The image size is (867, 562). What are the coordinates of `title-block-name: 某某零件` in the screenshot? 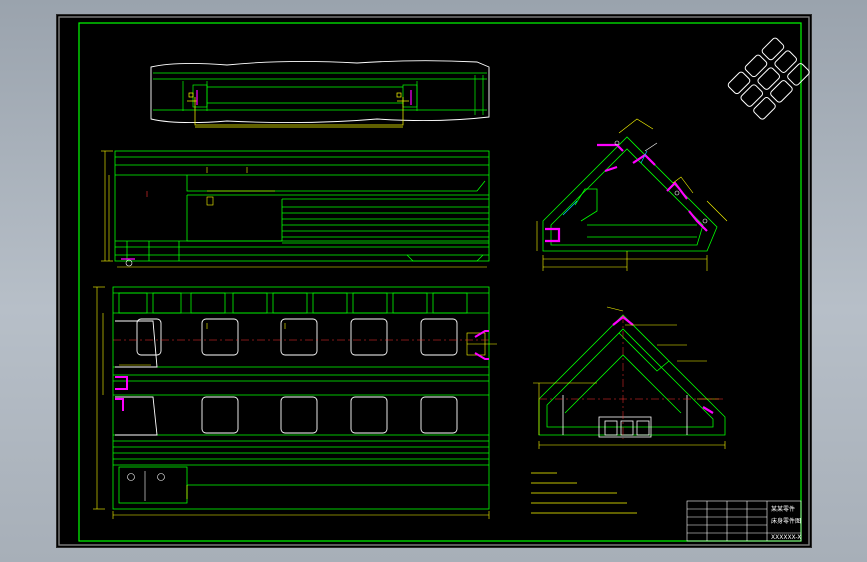 It's located at (783, 509).